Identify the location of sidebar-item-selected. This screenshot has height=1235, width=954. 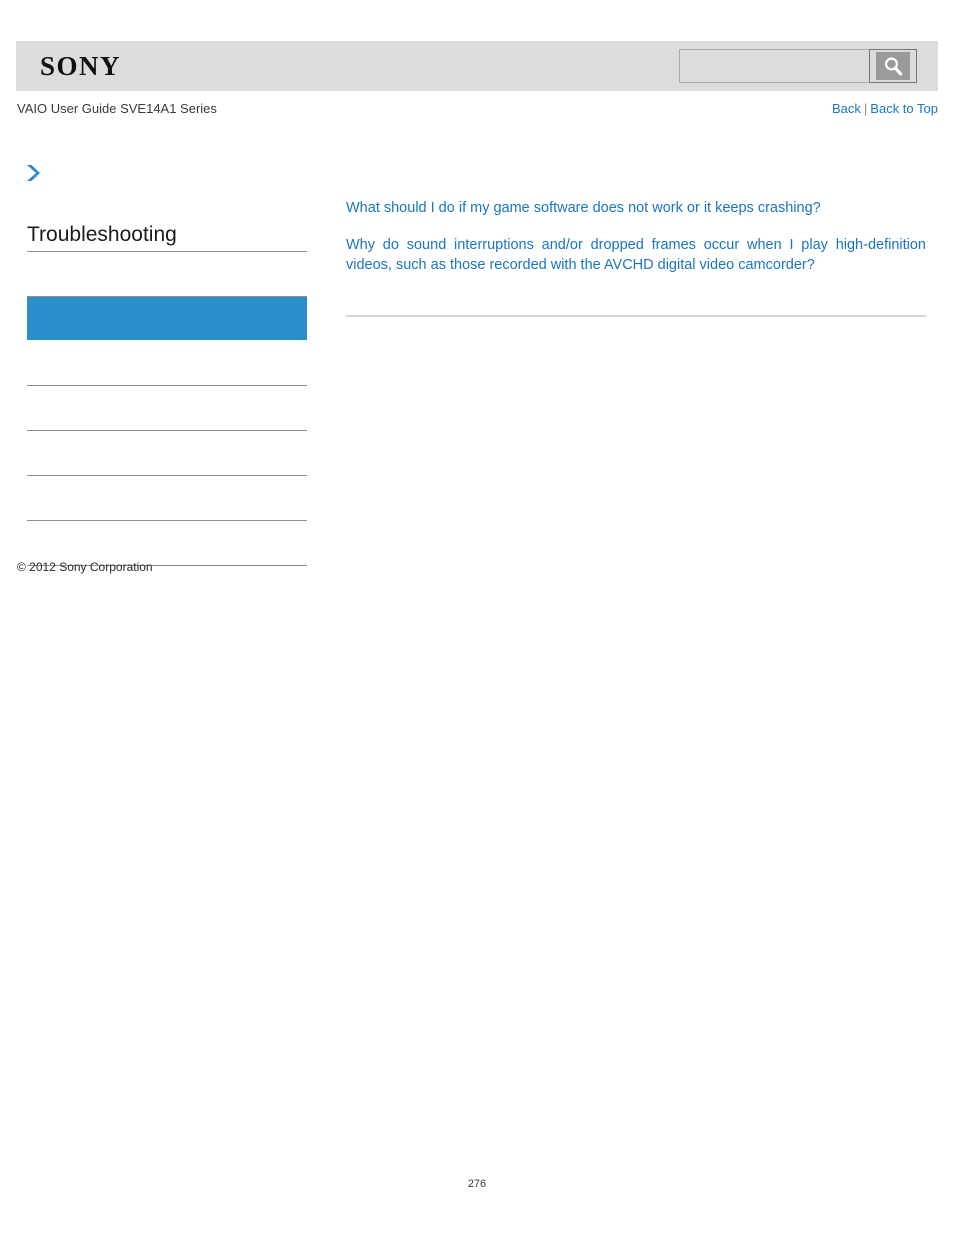
(167, 318).